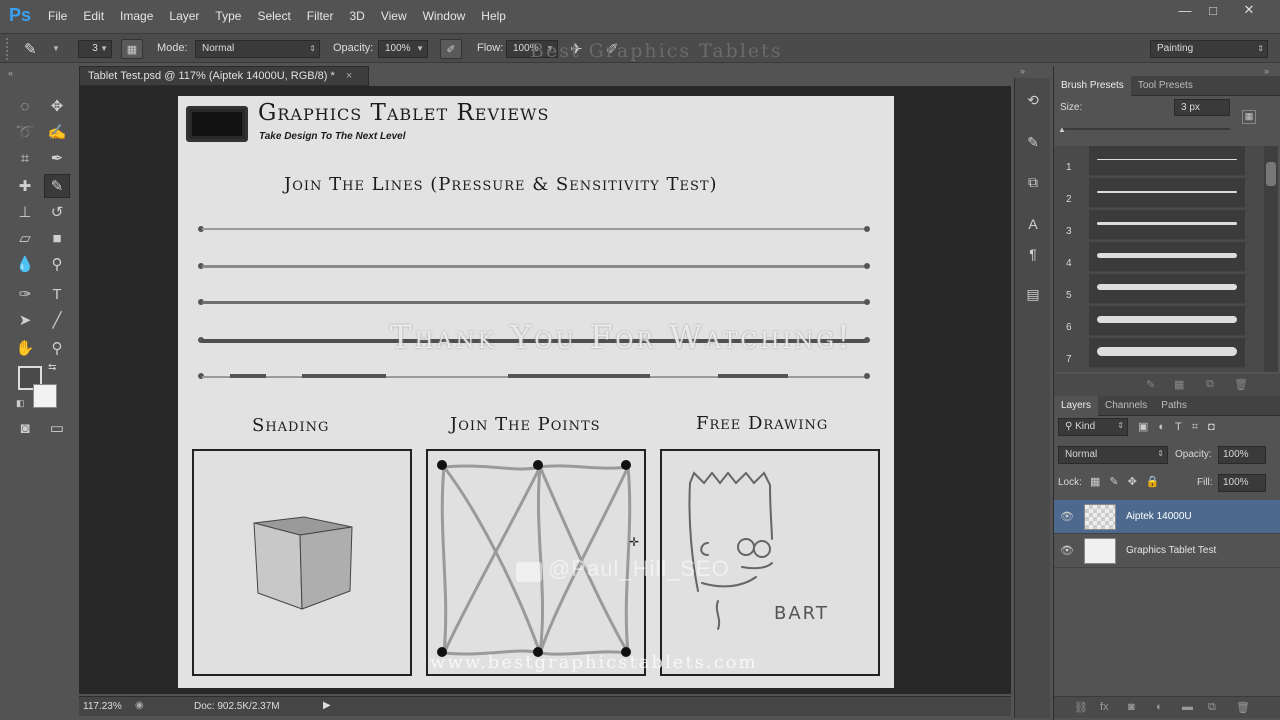 This screenshot has height=720, width=1280. What do you see at coordinates (1033, 224) in the screenshot?
I see `character-panel-icon: A` at bounding box center [1033, 224].